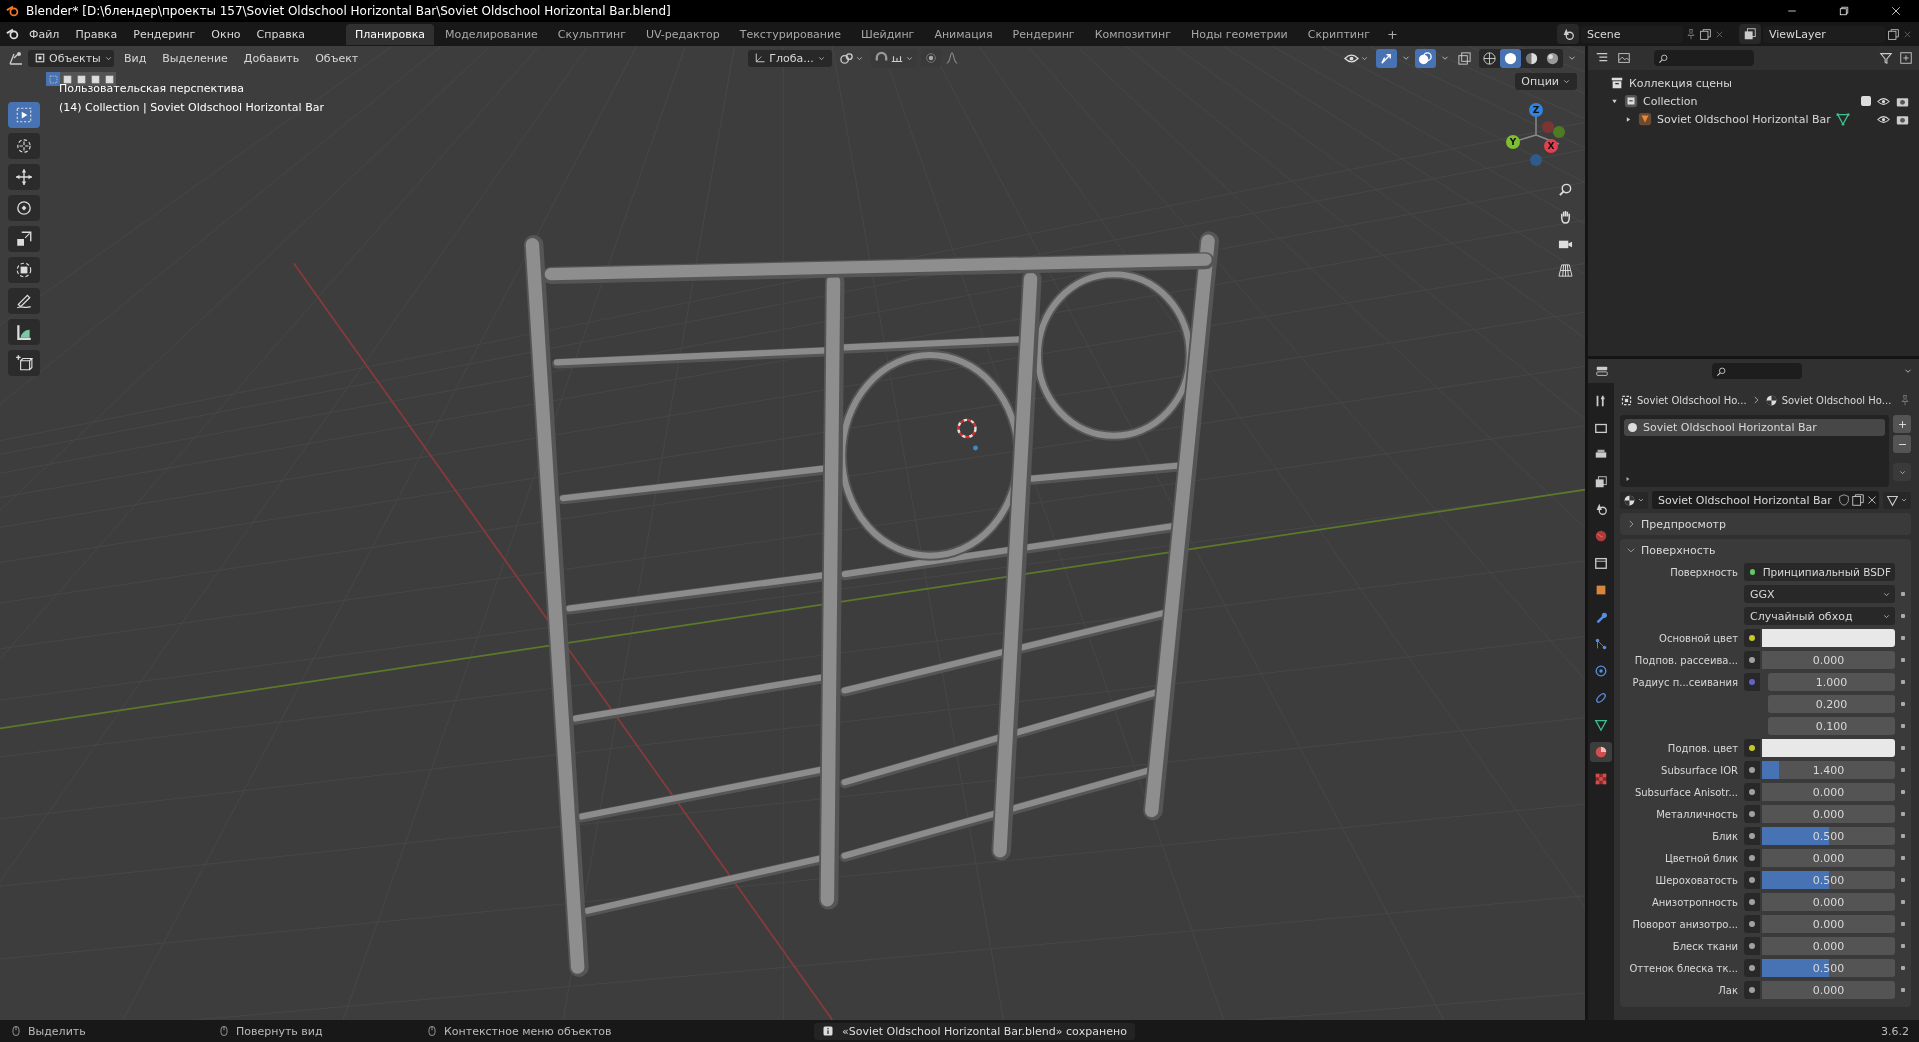 This screenshot has height=1042, width=1919. What do you see at coordinates (1828, 770) in the screenshot?
I see `value-slider: 1.400` at bounding box center [1828, 770].